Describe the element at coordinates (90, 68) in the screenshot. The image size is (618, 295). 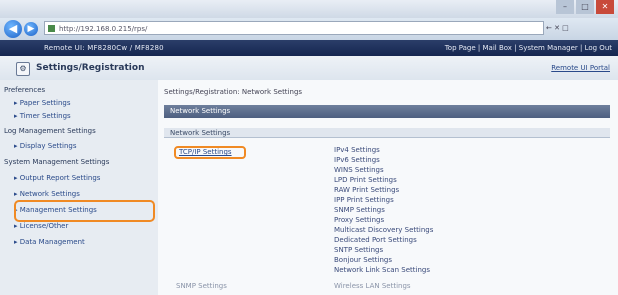
I see `page-title: Settings/Registration` at that location.